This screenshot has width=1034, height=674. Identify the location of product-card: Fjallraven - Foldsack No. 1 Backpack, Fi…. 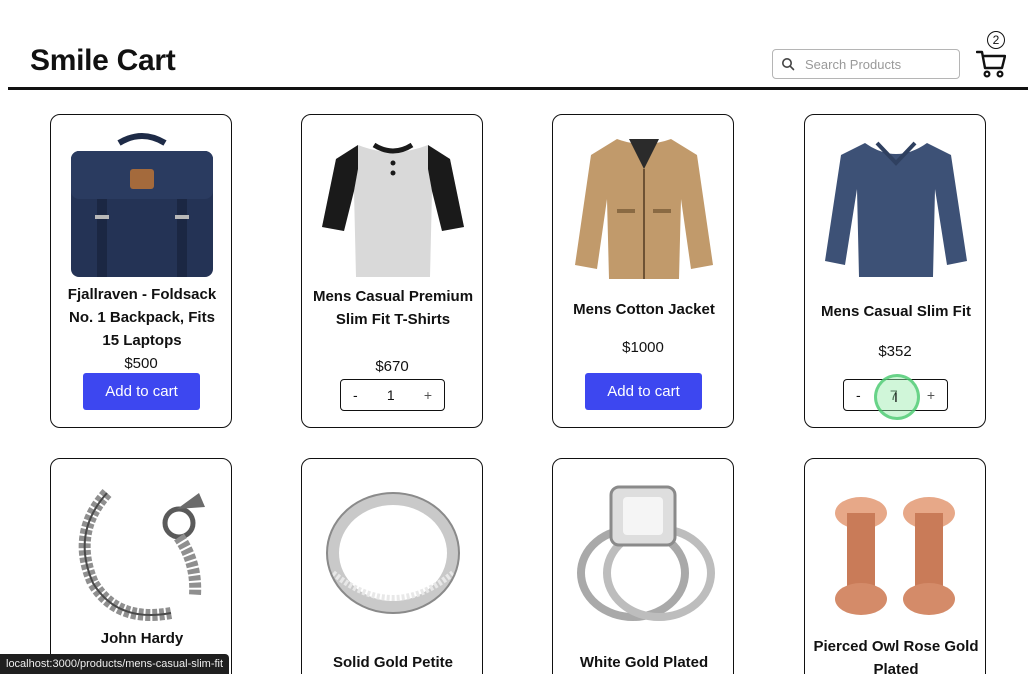
(141, 271).